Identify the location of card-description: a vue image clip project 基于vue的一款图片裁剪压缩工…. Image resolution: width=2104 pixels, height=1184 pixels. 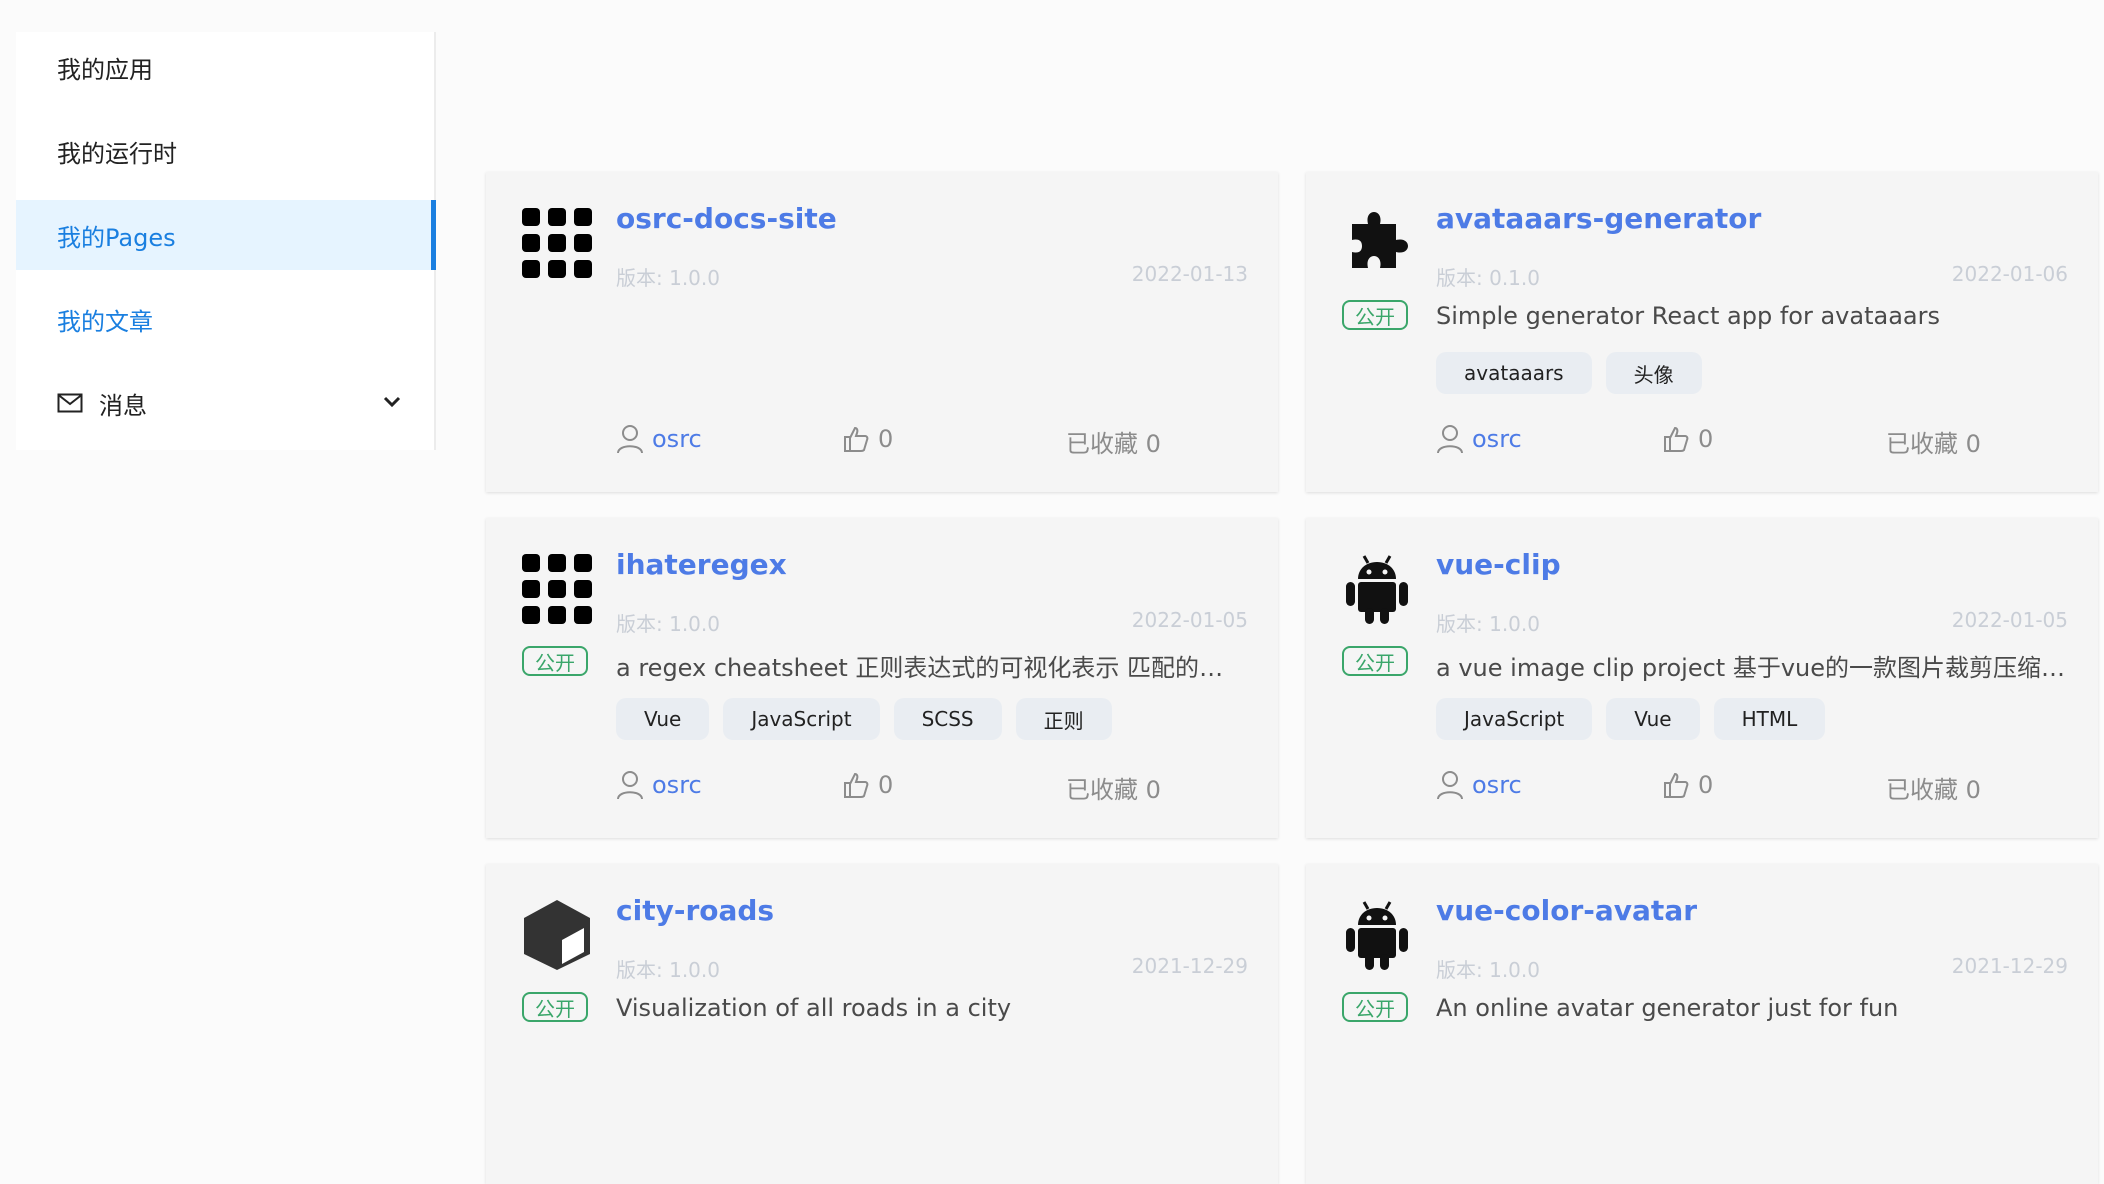
(1751, 668).